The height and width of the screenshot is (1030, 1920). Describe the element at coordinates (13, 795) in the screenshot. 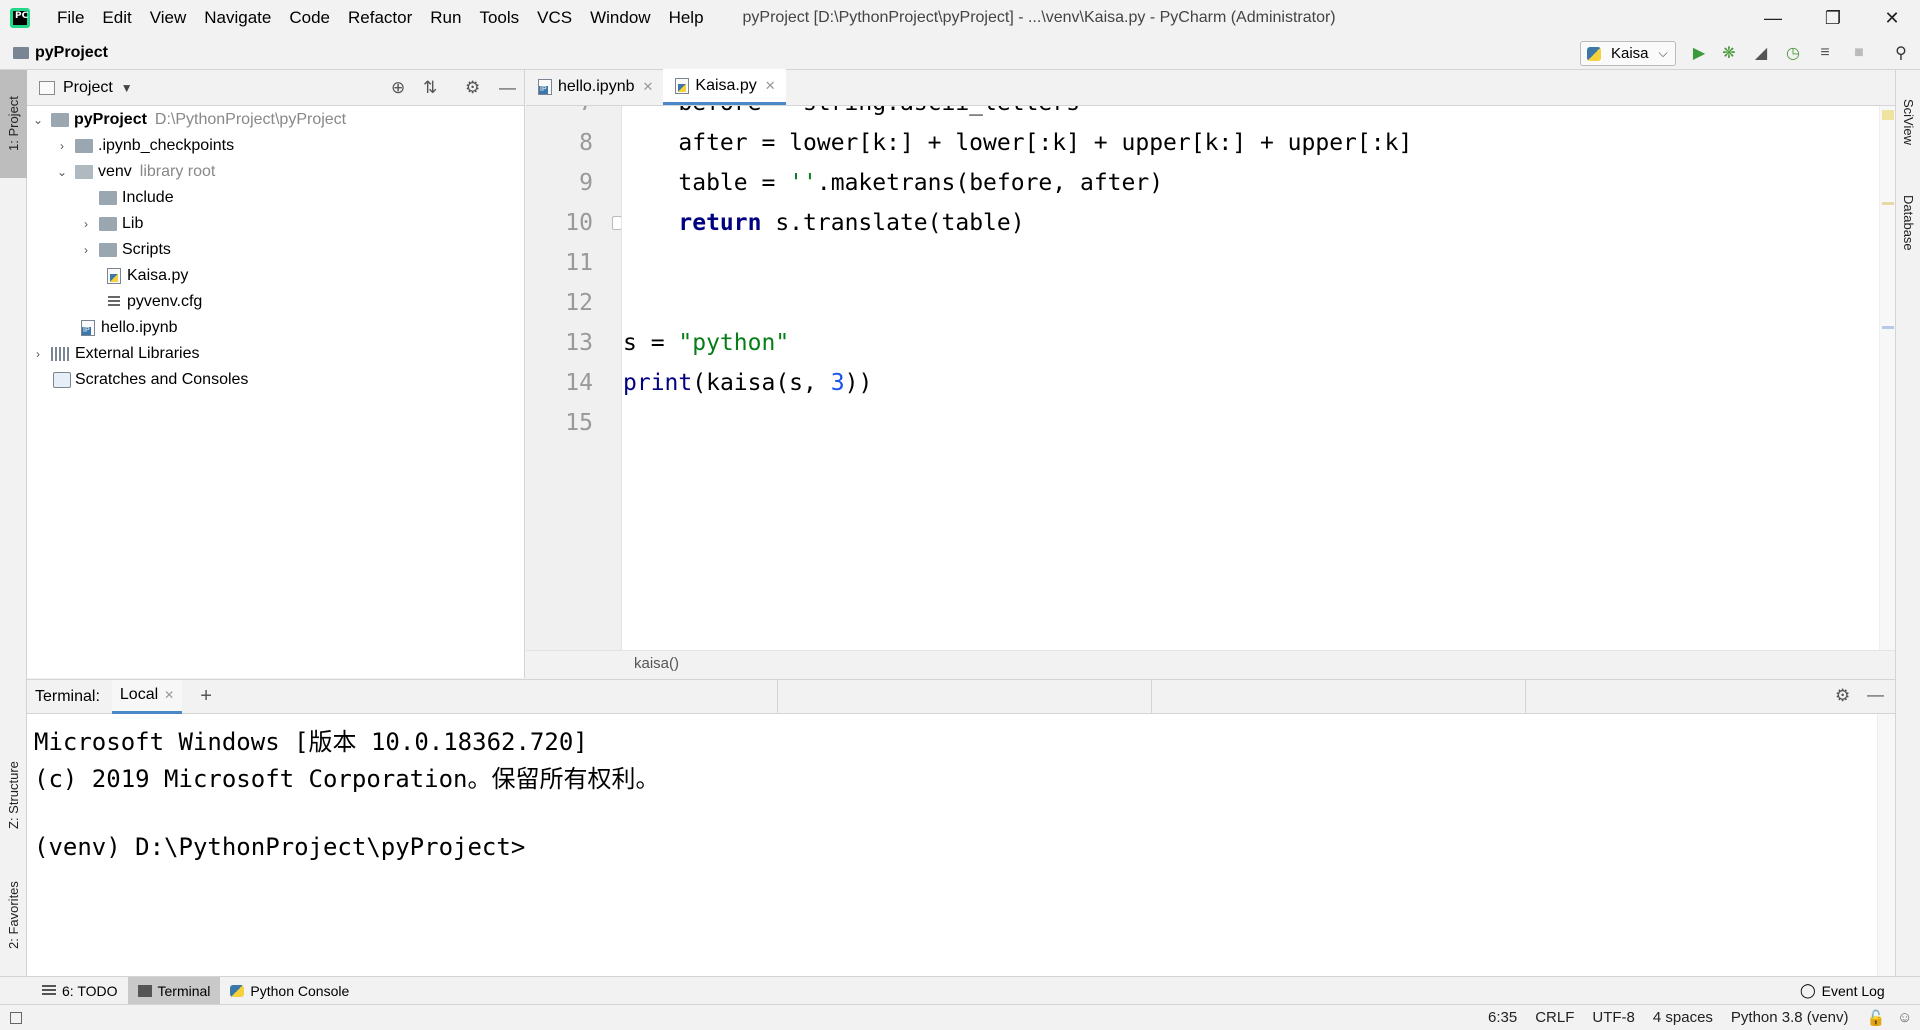

I see `tab-structure: Z: Structure` at that location.